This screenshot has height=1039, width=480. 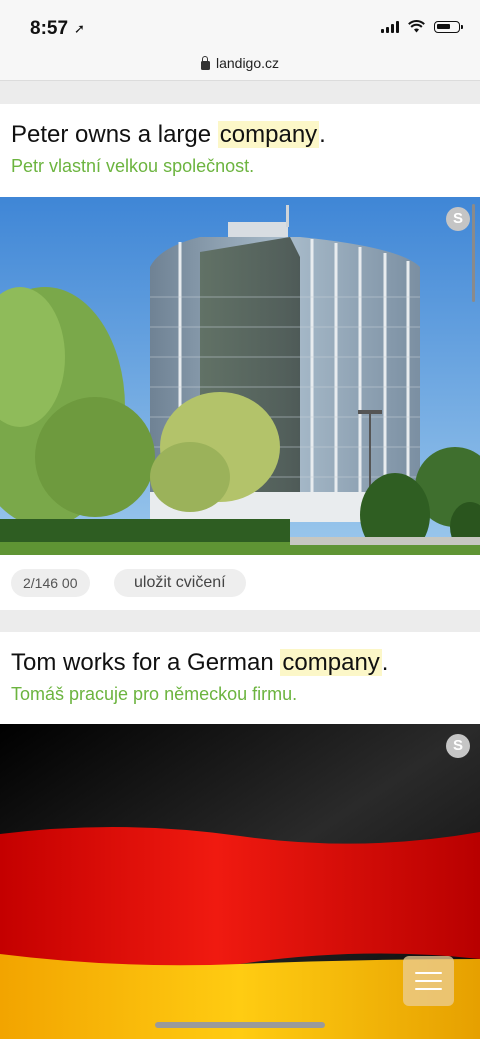 I want to click on translation-text: Tomáš pracuje pro německou firmu., so click(x=154, y=694).